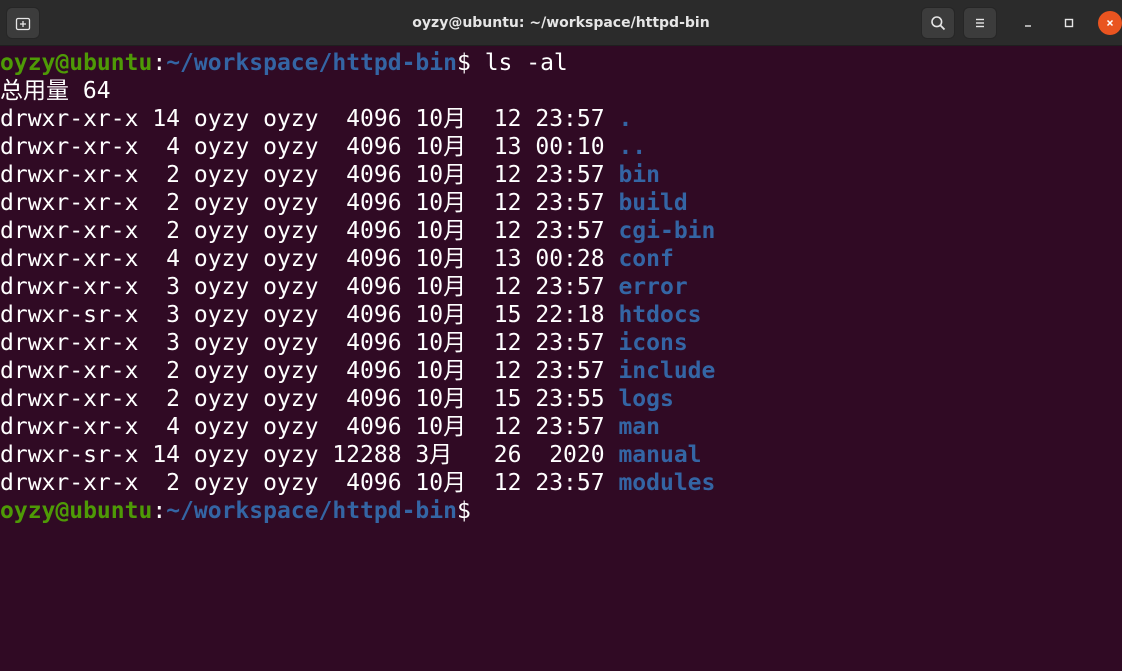 The image size is (1122, 671). What do you see at coordinates (309, 455) in the screenshot?
I see `listing-meta: drwxr-sr-x 14 oyzy oyzy 12288 3月 26 2020` at bounding box center [309, 455].